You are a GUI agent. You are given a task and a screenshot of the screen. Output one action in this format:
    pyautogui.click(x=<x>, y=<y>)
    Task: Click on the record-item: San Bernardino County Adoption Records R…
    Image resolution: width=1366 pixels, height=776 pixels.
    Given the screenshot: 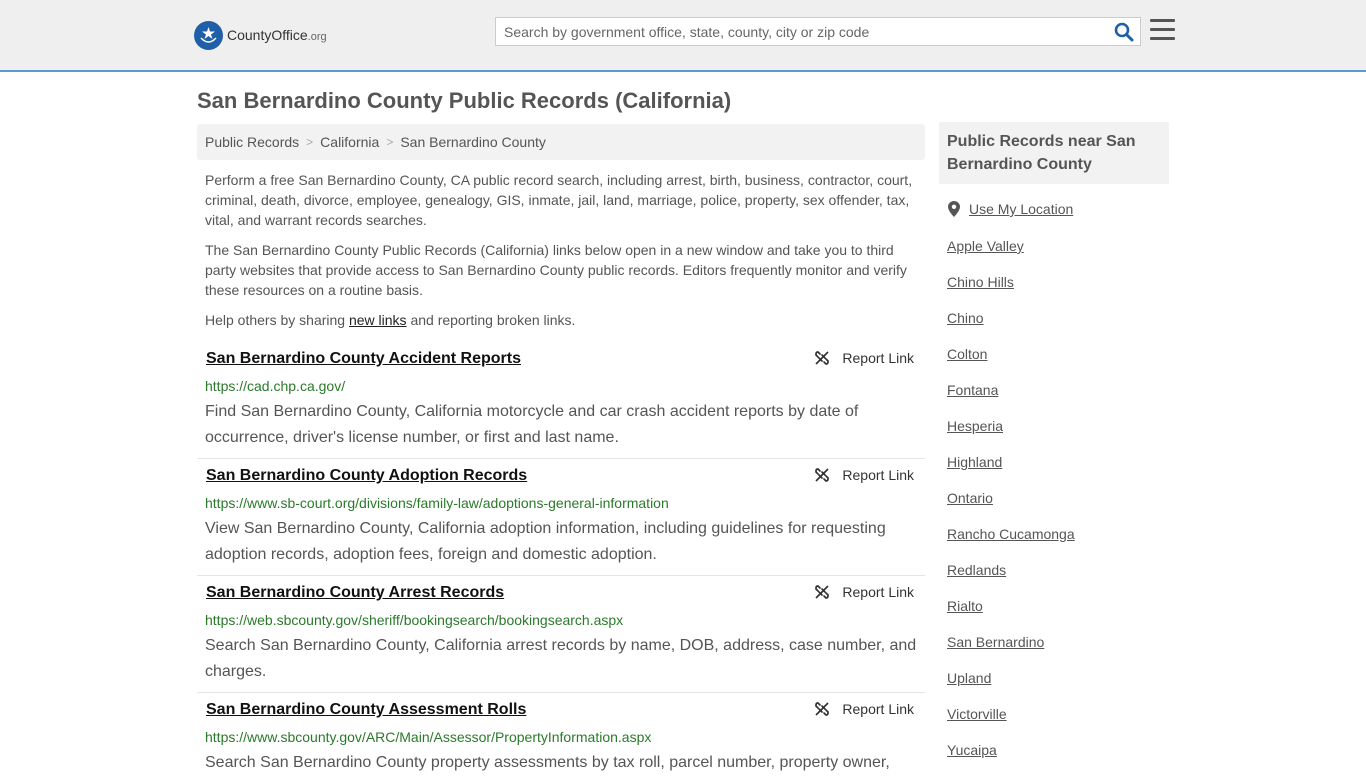 What is the action you would take?
    pyautogui.click(x=561, y=517)
    